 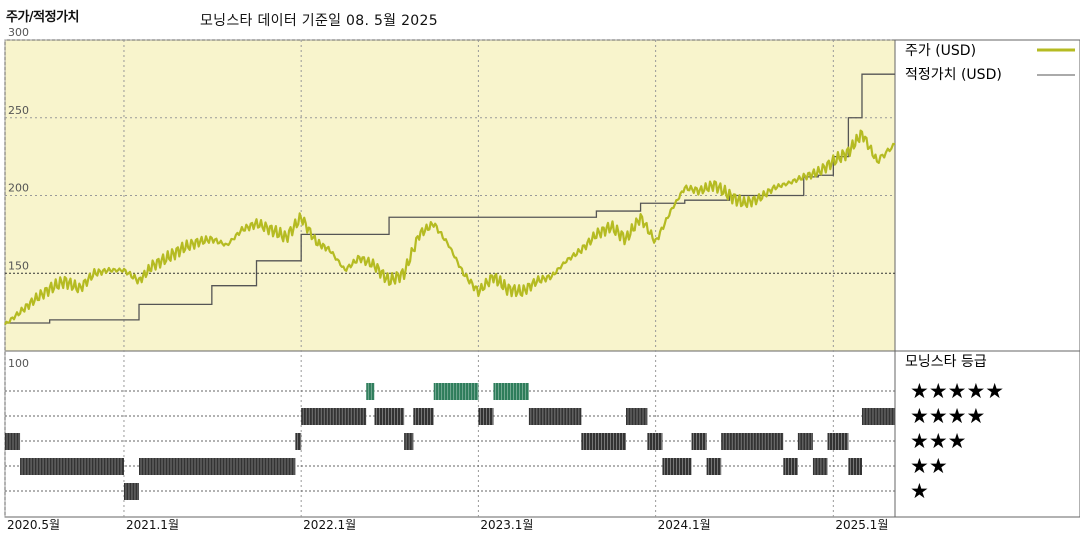 What do you see at coordinates (947, 416) in the screenshot?
I see `legend-stars-4: ★★★★` at bounding box center [947, 416].